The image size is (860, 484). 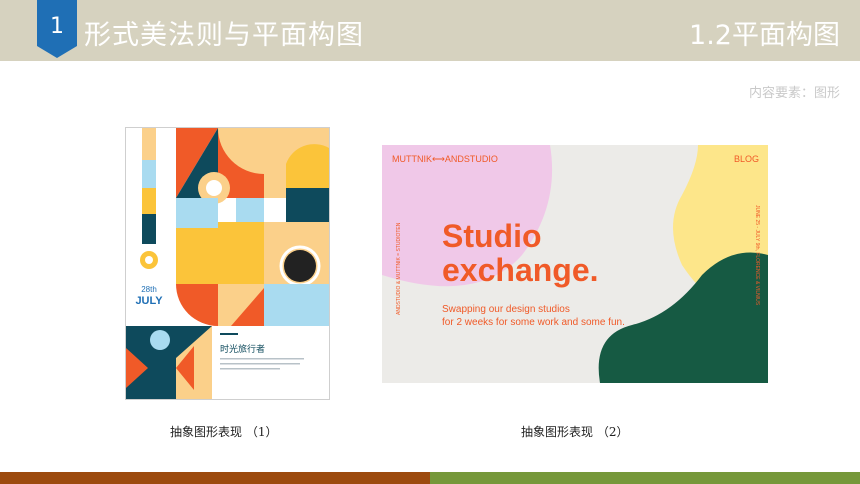 What do you see at coordinates (399, 268) in the screenshot?
I see `site-side-left: ANDSTUDIO & MUTTNIK = STUDIOTEN` at bounding box center [399, 268].